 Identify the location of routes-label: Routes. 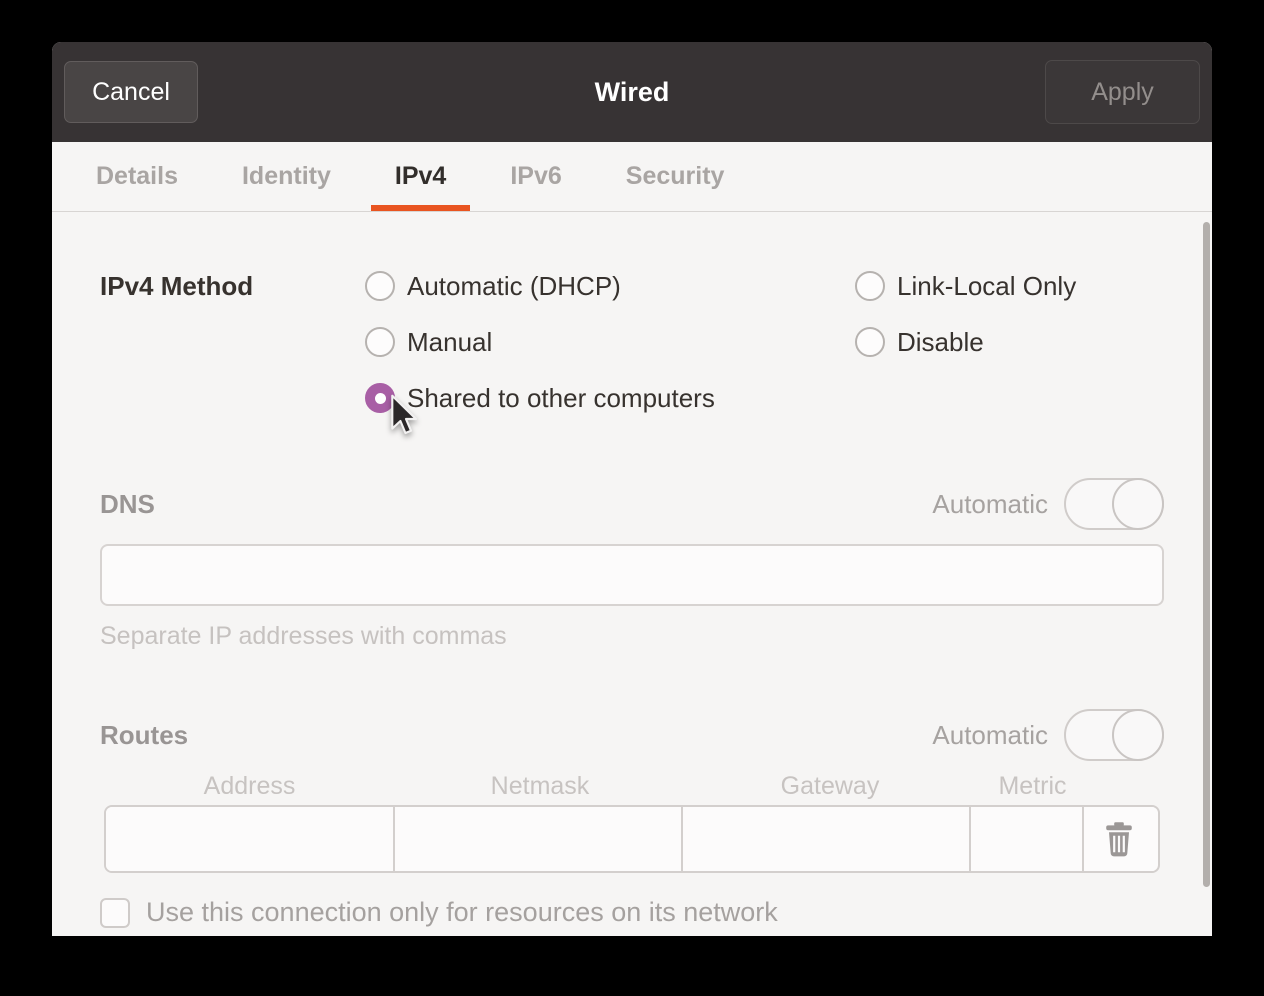
(144, 734).